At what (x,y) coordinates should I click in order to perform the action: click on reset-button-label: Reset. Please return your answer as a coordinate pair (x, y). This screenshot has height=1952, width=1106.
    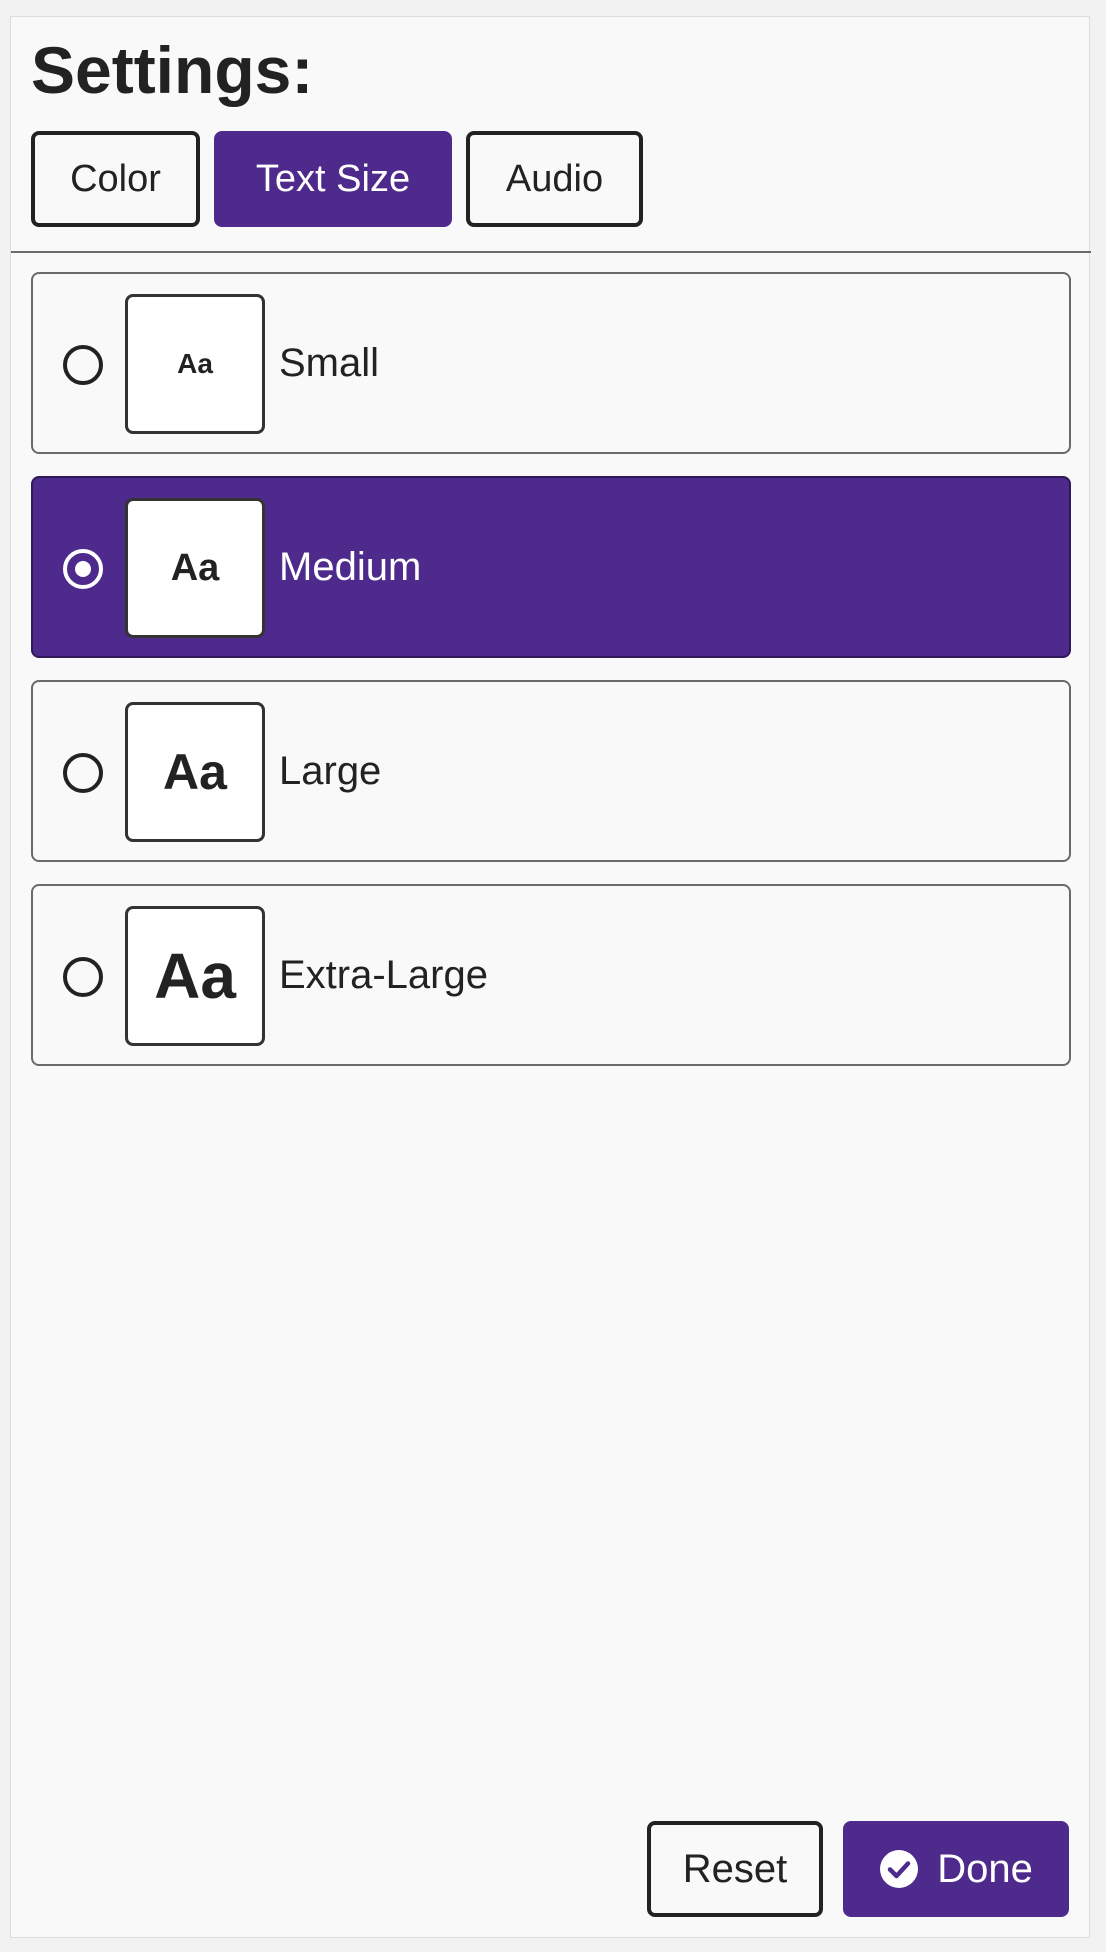
    Looking at the image, I should click on (735, 1868).